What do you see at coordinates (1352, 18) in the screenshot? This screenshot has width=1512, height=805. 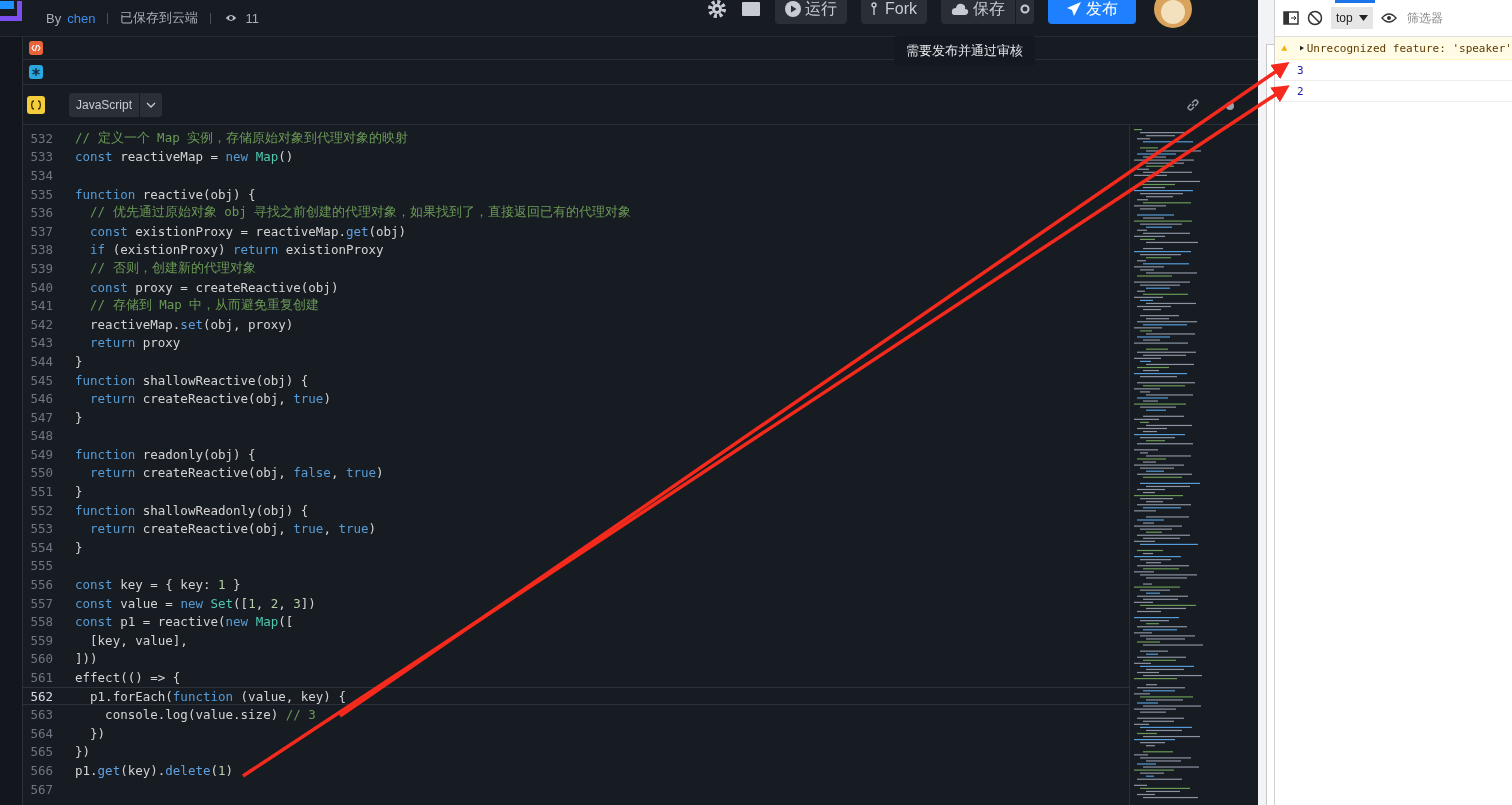 I see `context-dropdown: top` at bounding box center [1352, 18].